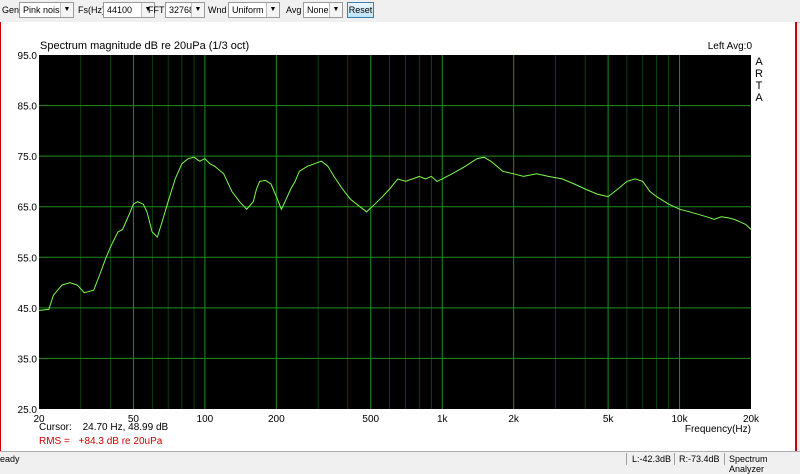 This screenshot has width=800, height=474. What do you see at coordinates (759, 74) in the screenshot?
I see `brand-letter: R` at bounding box center [759, 74].